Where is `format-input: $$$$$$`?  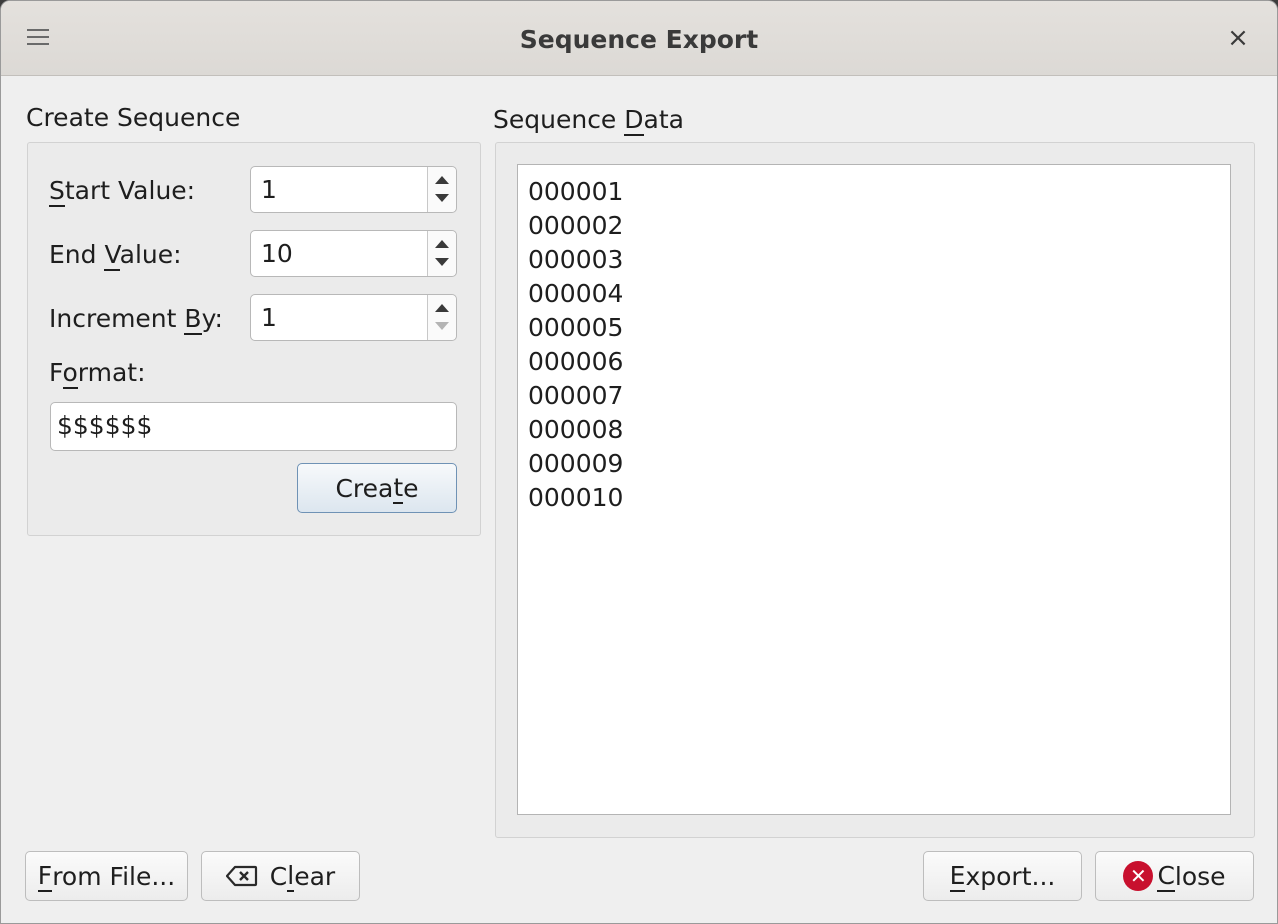 format-input: $$$$$$ is located at coordinates (253, 426).